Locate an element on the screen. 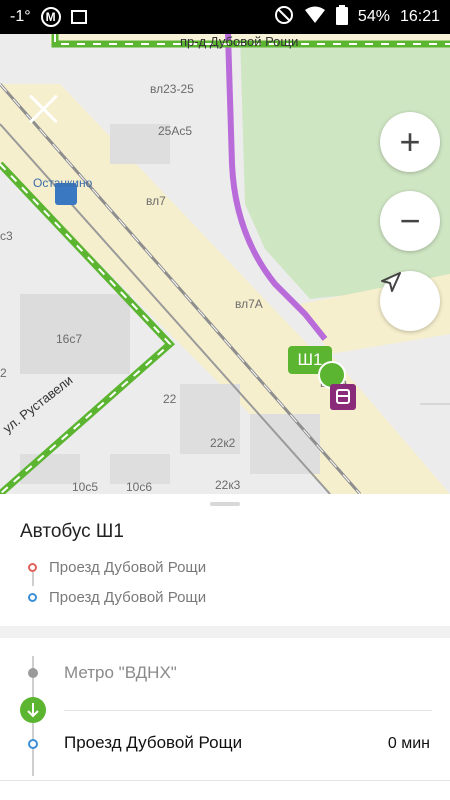  battery-percent: 54% is located at coordinates (373, 16).